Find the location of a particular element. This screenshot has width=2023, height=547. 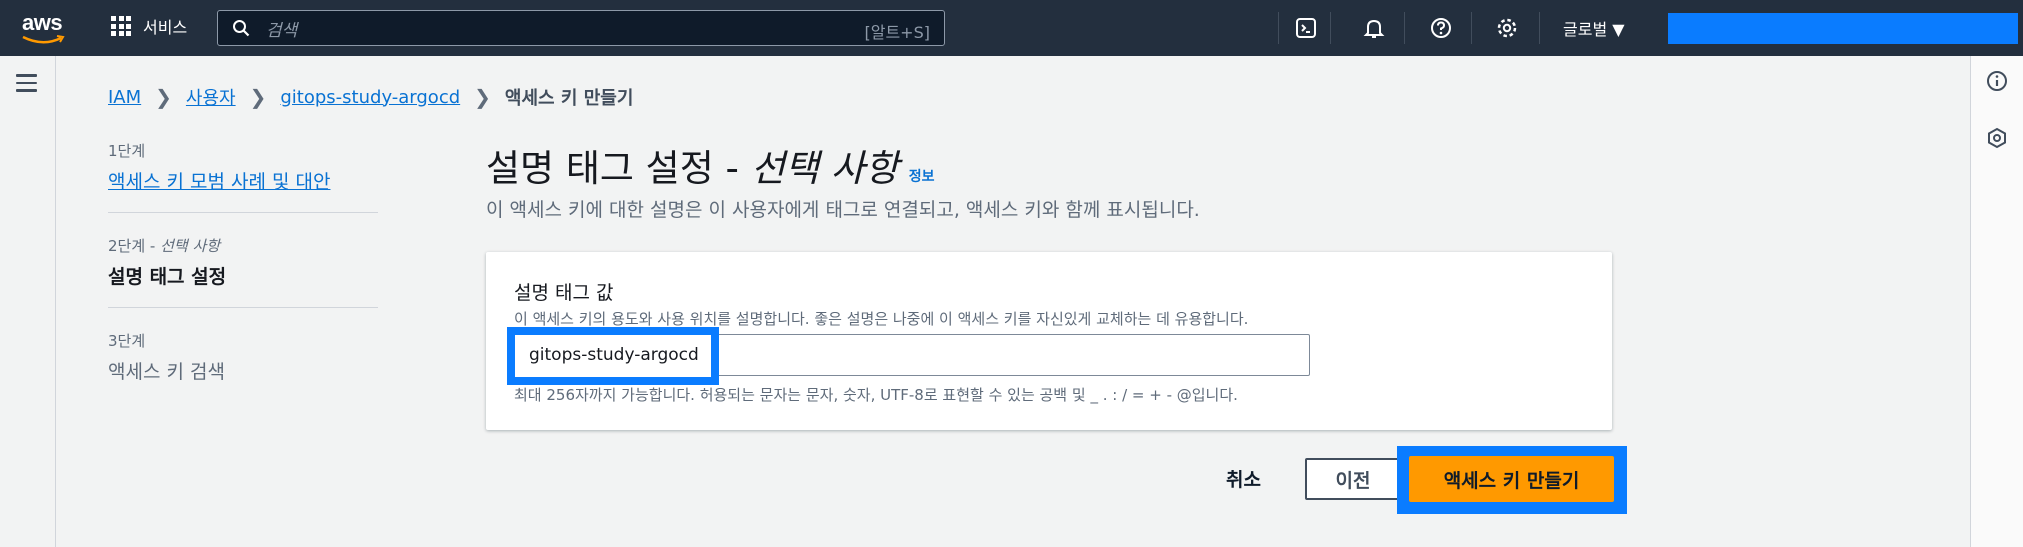

hexagon-icon is located at coordinates (1997, 138).